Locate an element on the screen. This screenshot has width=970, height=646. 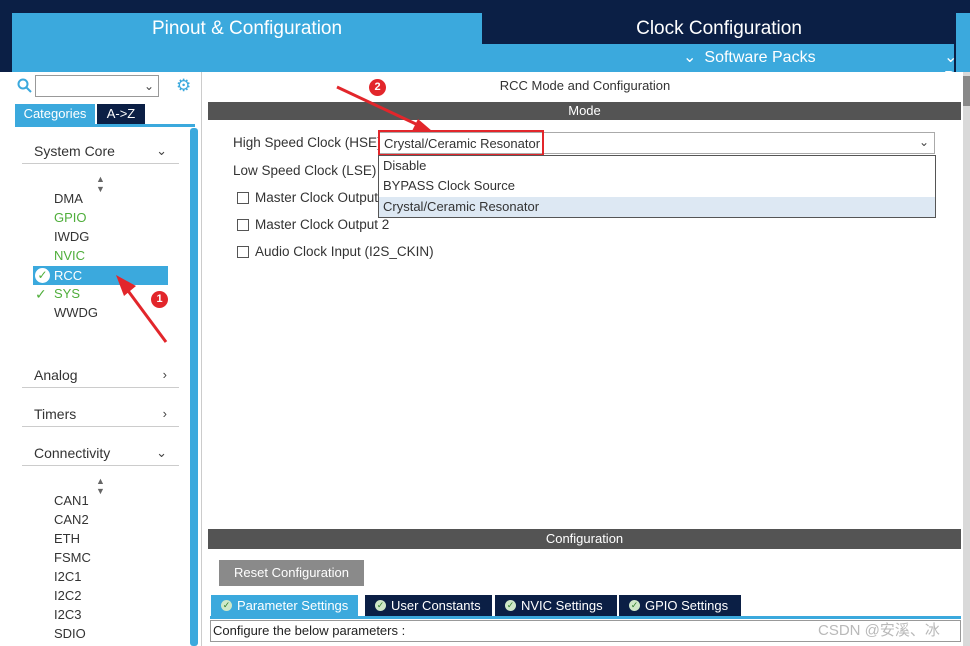
tab-label: GPIO Settings is located at coordinates (687, 605).